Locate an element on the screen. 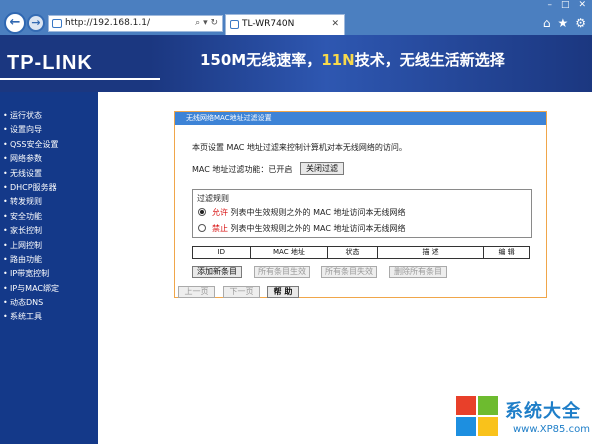 The width and height of the screenshot is (592, 444). browser-right-icons: ⌂ ★ ⚙ is located at coordinates (564, 23).